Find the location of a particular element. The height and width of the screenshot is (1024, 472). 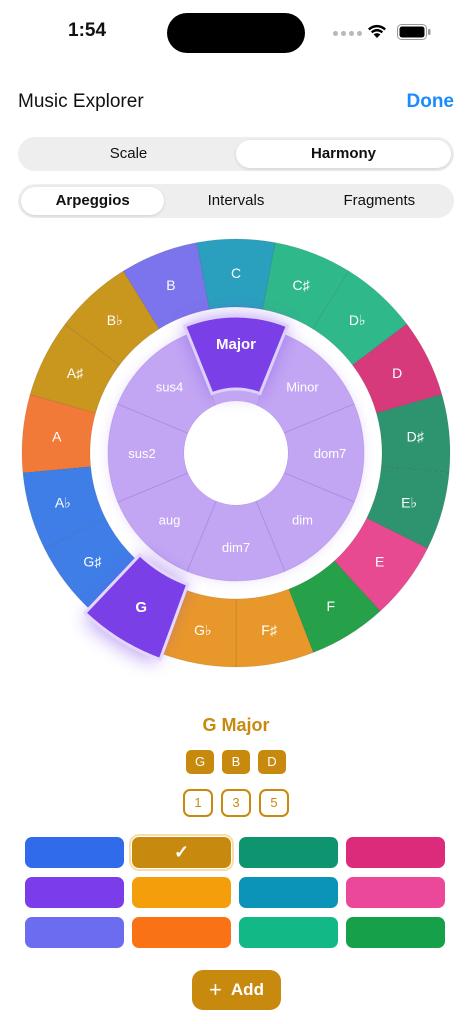

tab-arpeggios: Arpeggios is located at coordinates (93, 201).